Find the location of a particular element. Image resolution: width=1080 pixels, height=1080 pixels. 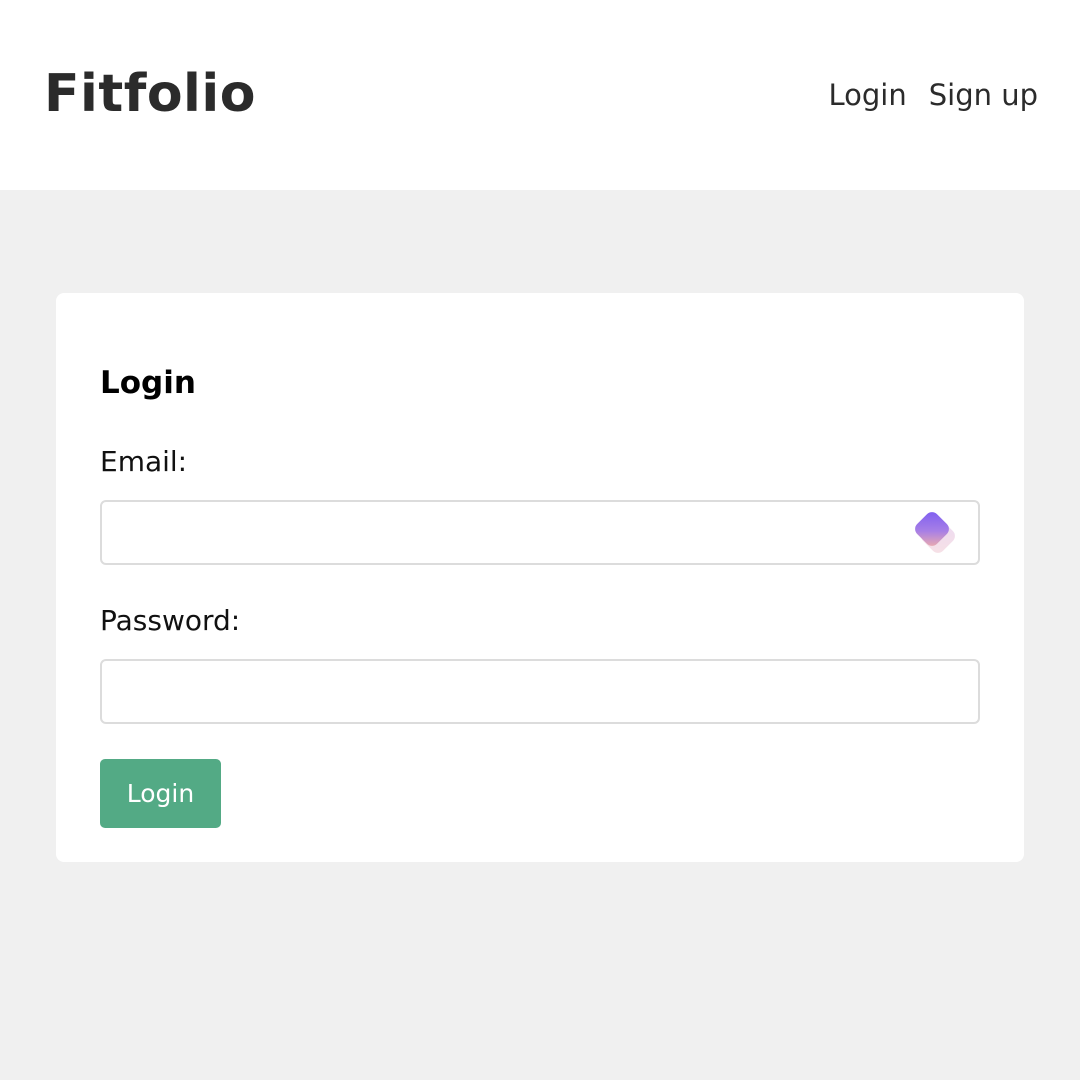

login-title: Login is located at coordinates (148, 383).